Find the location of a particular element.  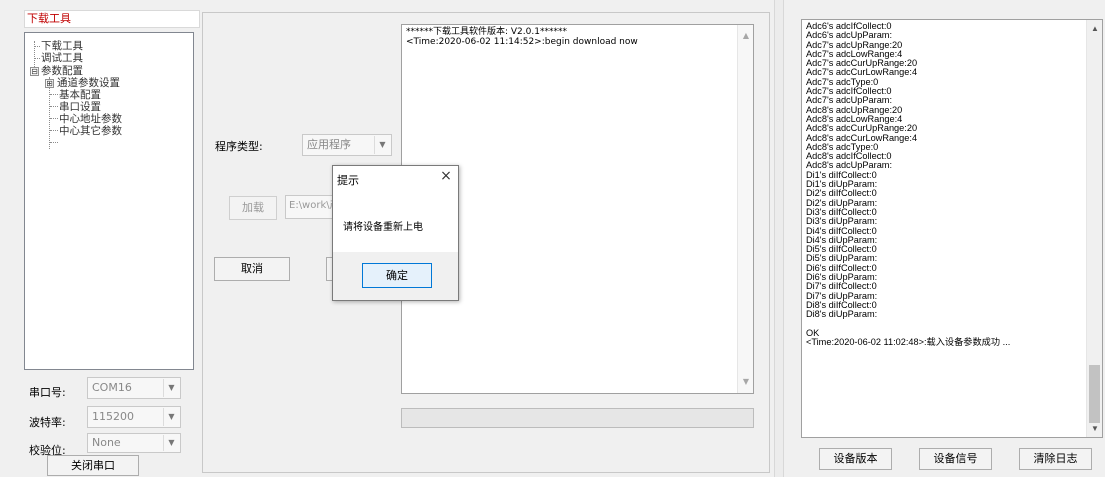

tree-item-debug-tool: 调试工具 is located at coordinates (62, 58).